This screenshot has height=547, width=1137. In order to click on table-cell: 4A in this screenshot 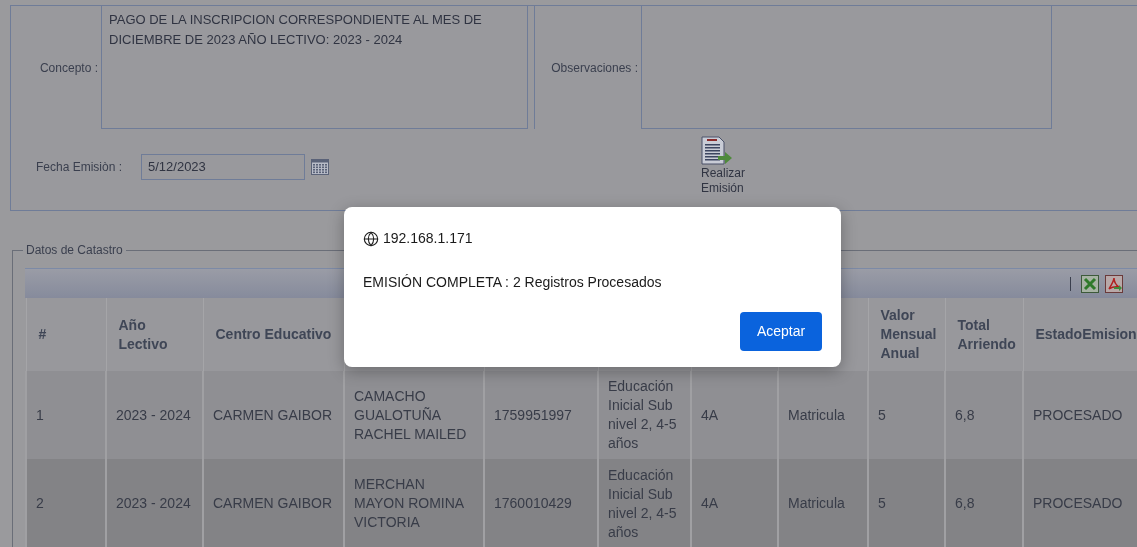, I will do `click(734, 503)`.